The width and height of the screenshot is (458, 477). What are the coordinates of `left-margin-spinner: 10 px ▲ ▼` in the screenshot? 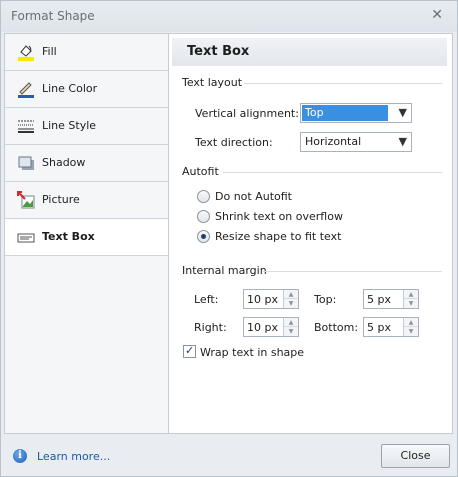 It's located at (271, 299).